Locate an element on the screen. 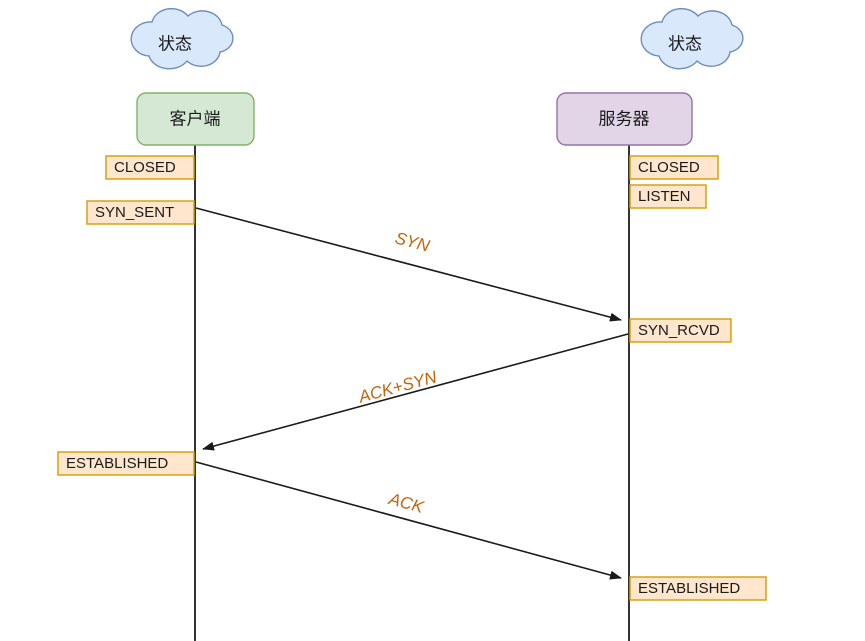 The image size is (865, 641). server-node: 服务器 is located at coordinates (624, 119).